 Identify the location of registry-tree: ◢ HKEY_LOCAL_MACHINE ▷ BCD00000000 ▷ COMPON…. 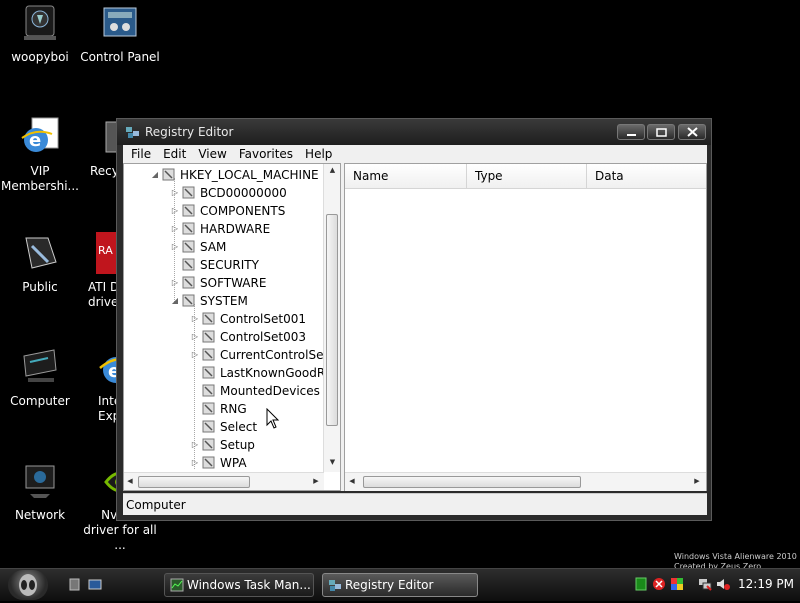
(232, 327).